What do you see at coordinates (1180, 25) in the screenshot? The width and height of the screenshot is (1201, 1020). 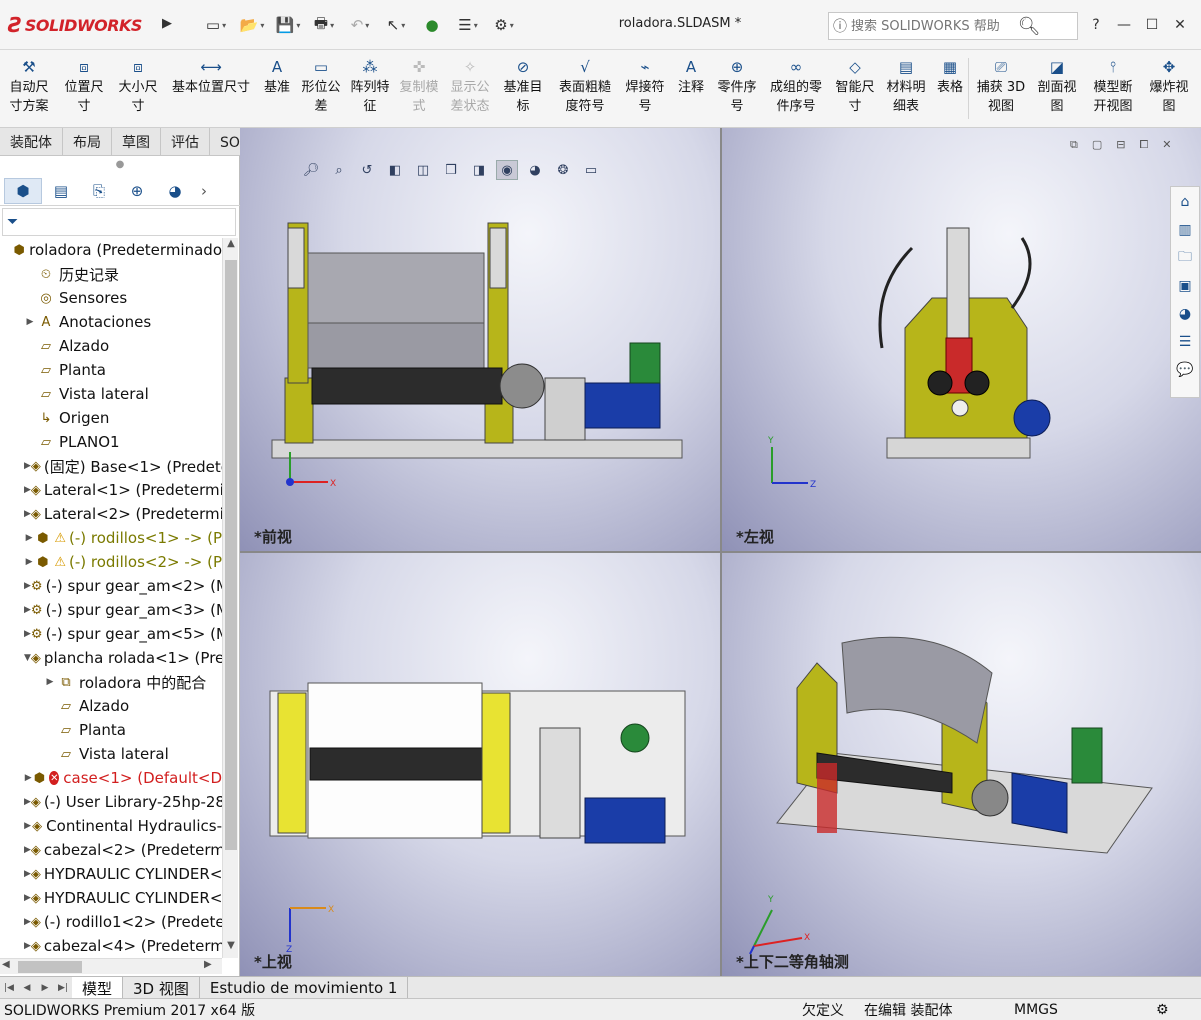 I see `close-button: ✕` at bounding box center [1180, 25].